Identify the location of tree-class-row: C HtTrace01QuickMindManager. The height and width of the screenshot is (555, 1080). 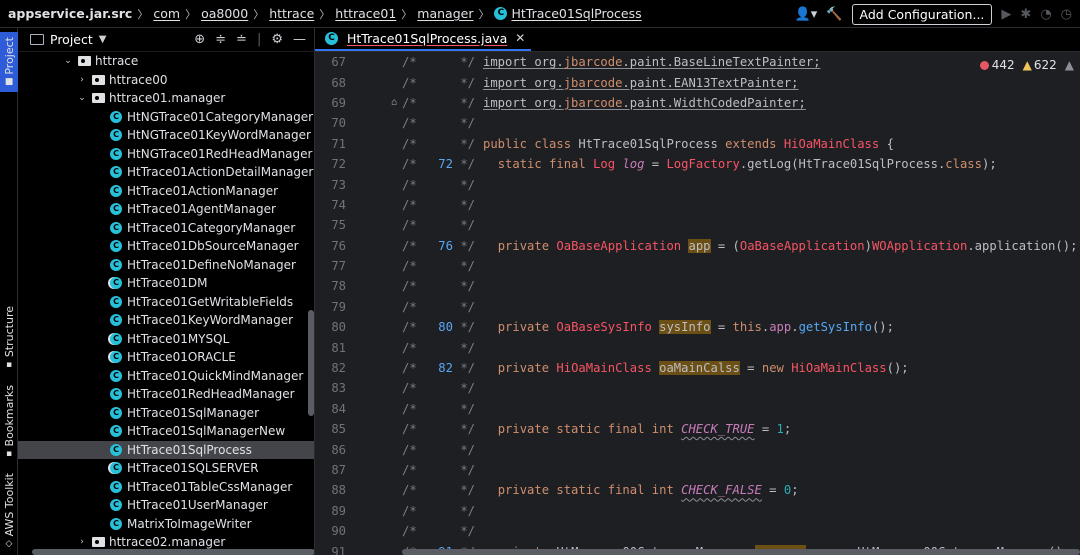
(166, 376).